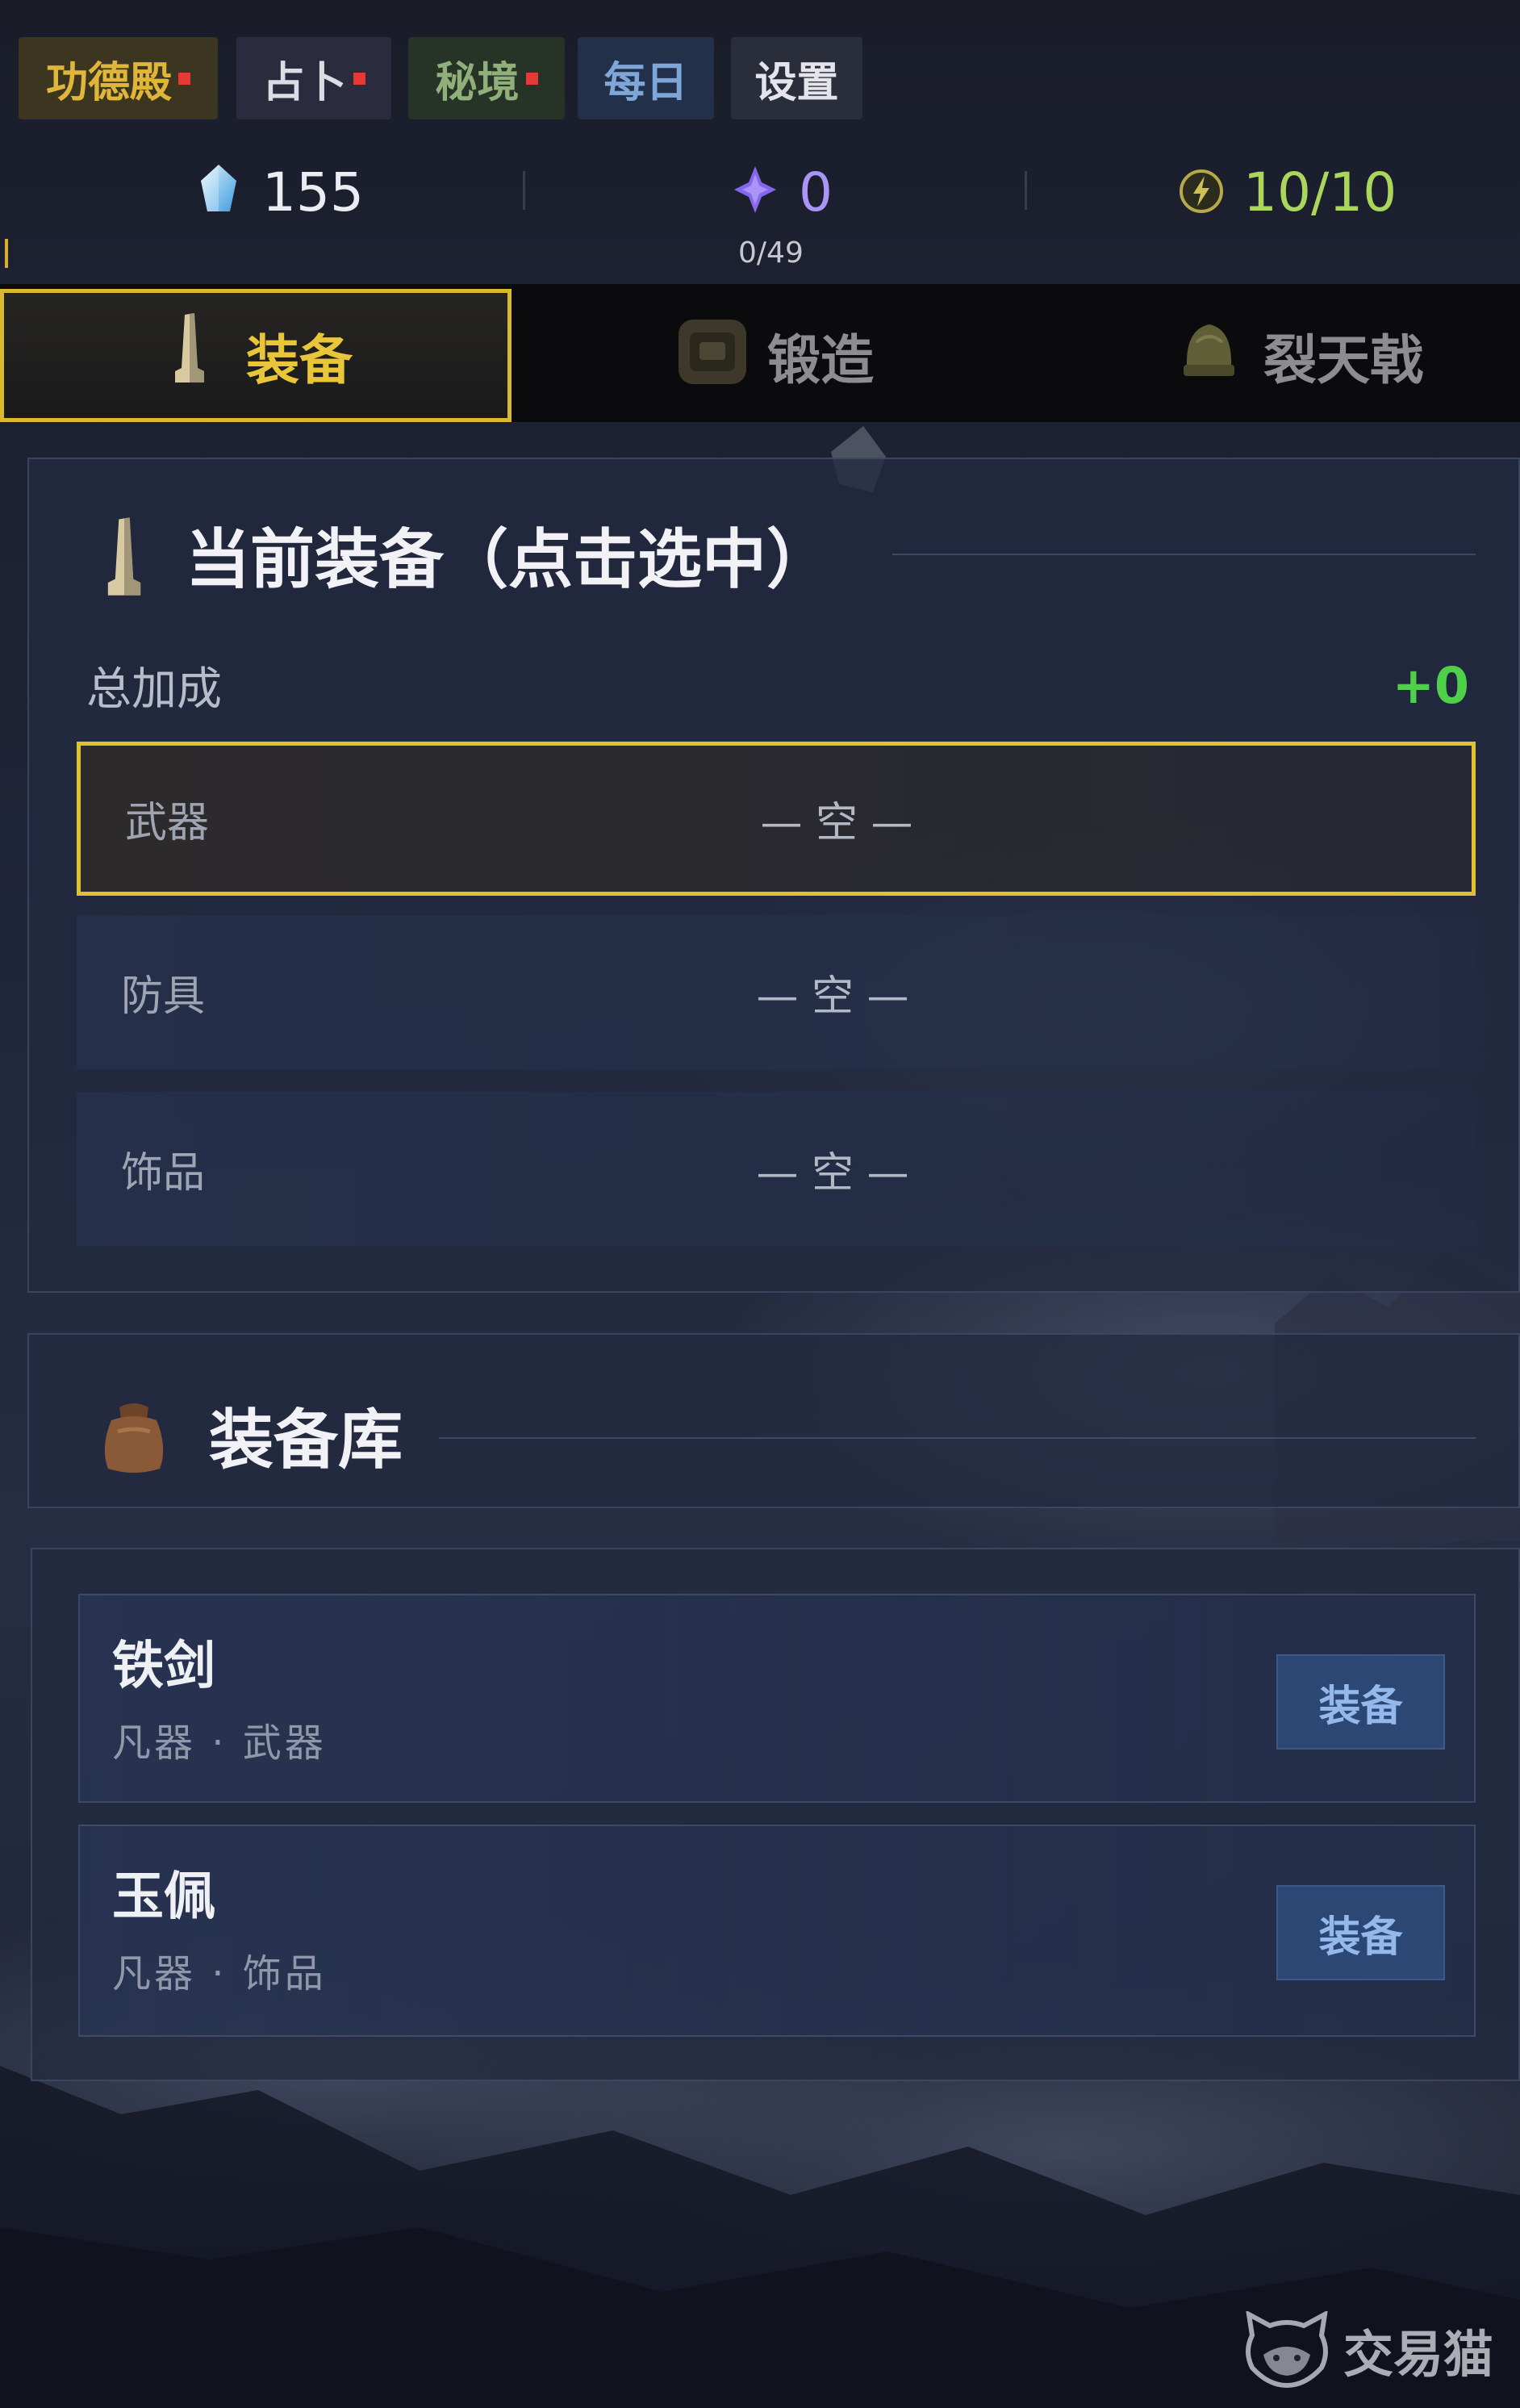 This screenshot has height=2408, width=1520. I want to click on nav-label: 占卜, so click(304, 82).